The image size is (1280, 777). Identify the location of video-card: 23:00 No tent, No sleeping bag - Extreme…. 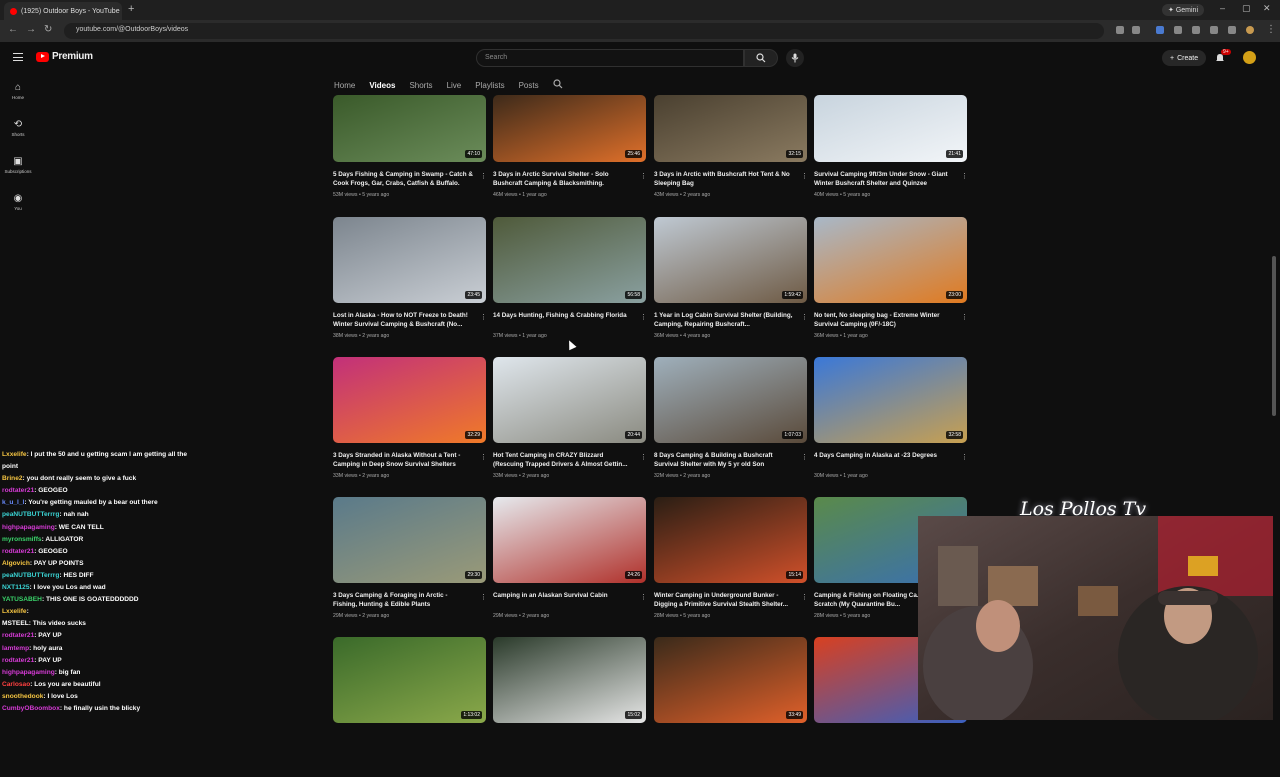
(891, 287).